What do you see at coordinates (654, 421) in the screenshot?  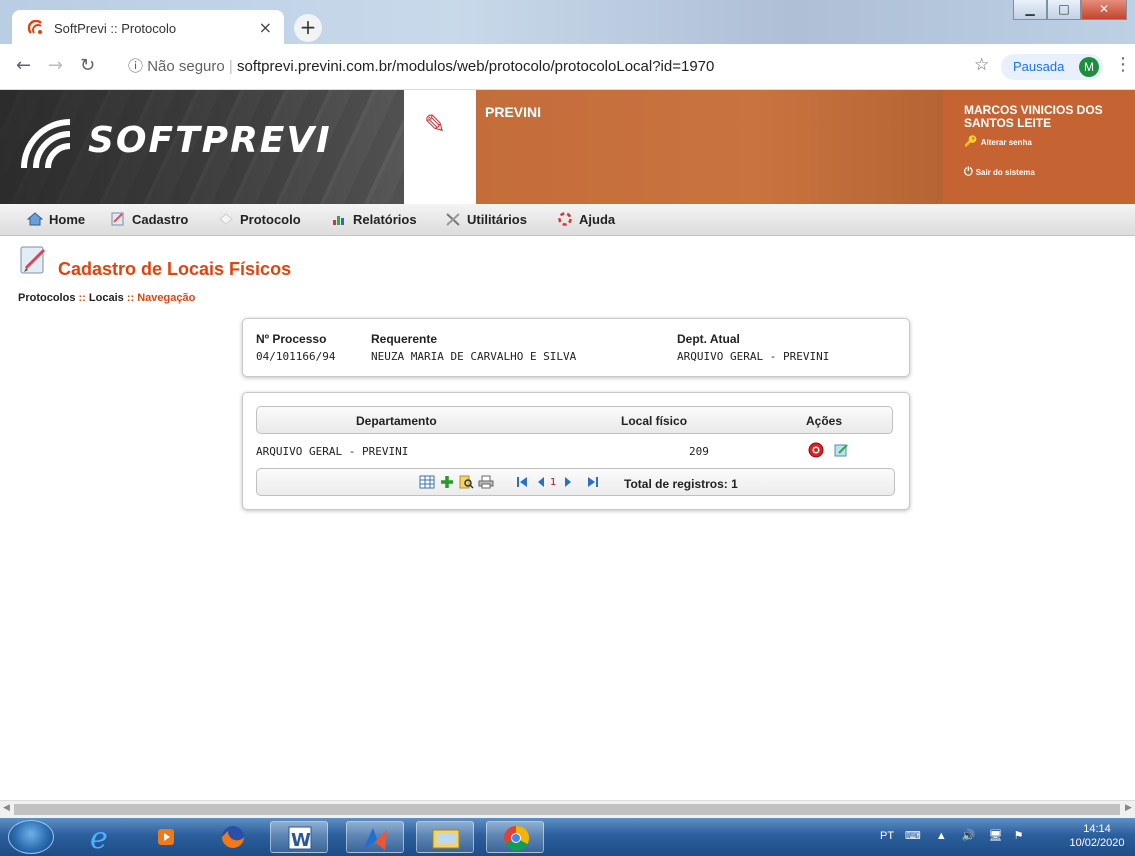 I see `col-local-fisico: Local físico` at bounding box center [654, 421].